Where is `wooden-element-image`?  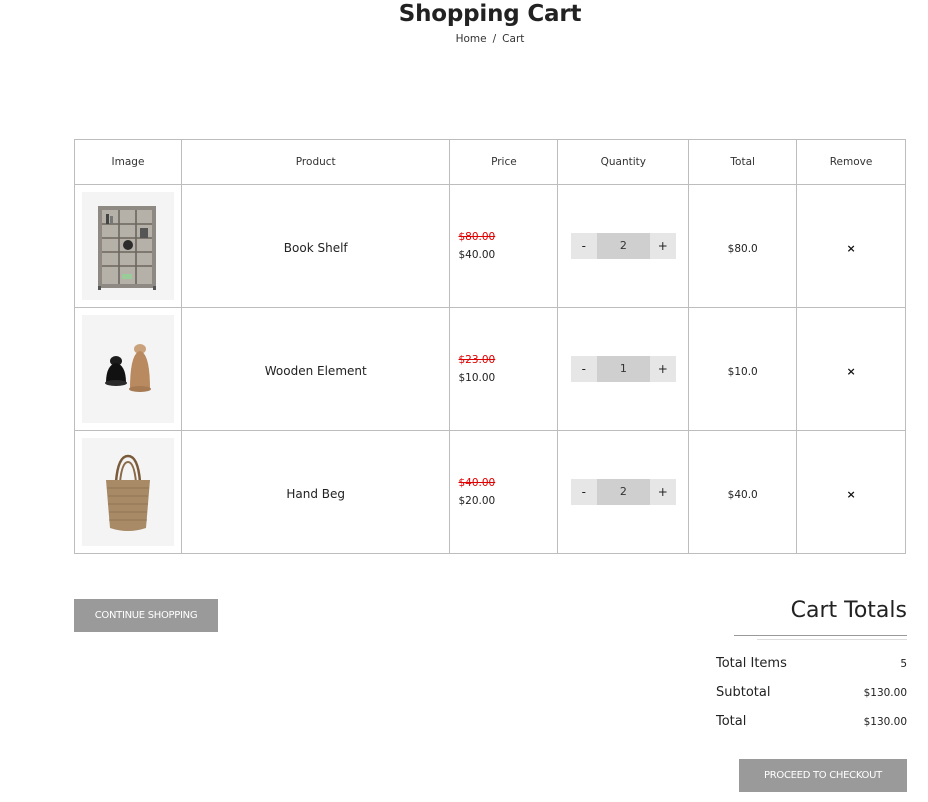
wooden-element-image is located at coordinates (127, 369).